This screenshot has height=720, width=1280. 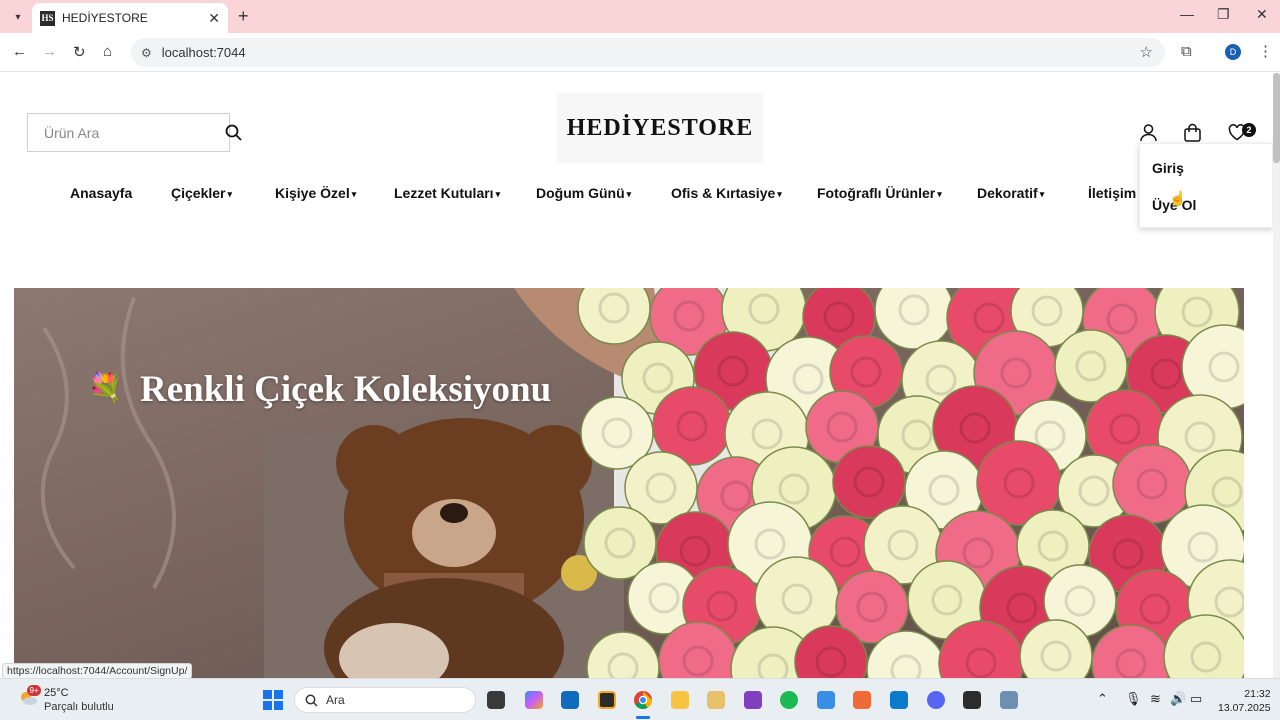 I want to click on tab-hediyestore: HS HEDİYESTORE ✕, so click(x=130, y=18).